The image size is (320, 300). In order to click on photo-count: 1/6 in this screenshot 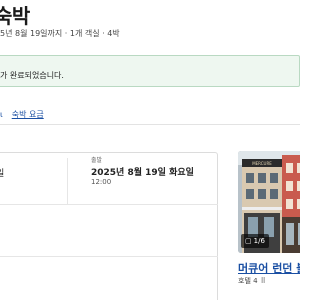, I will do `click(259, 241)`.